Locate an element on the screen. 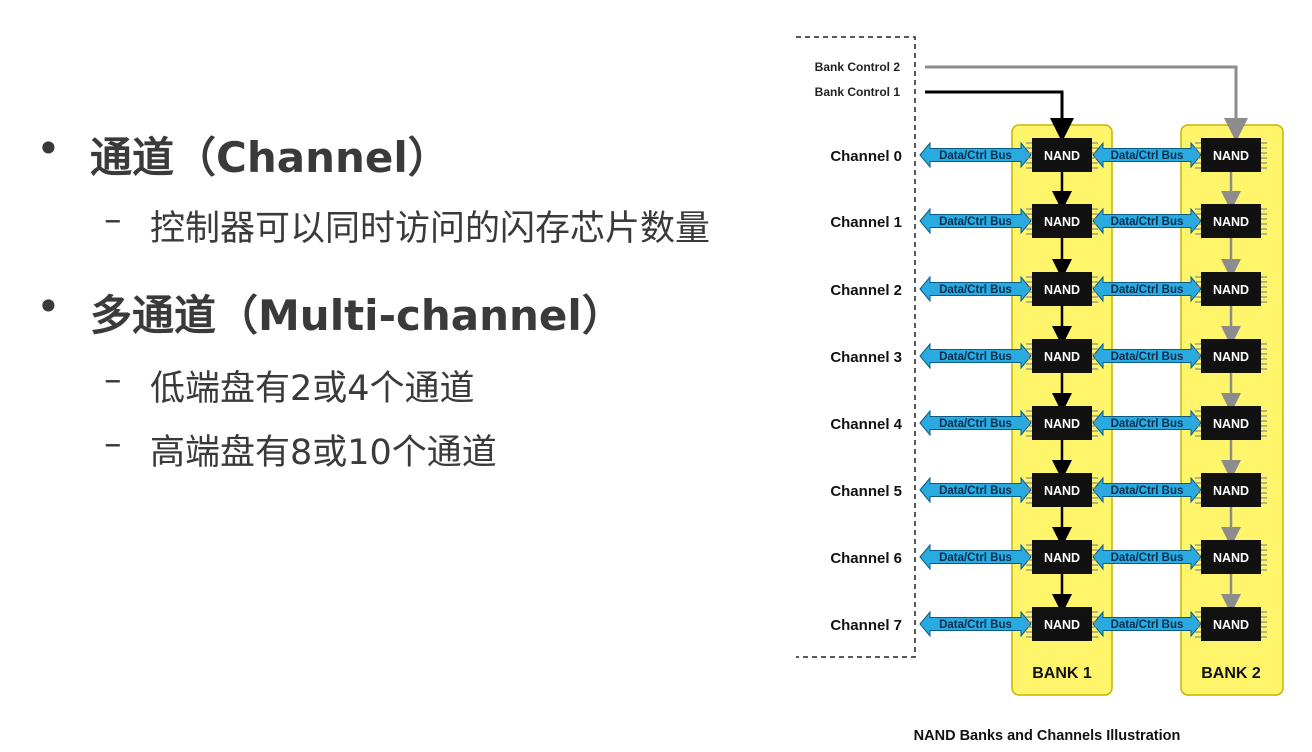  channel-label: Channel 5 is located at coordinates (866, 491).